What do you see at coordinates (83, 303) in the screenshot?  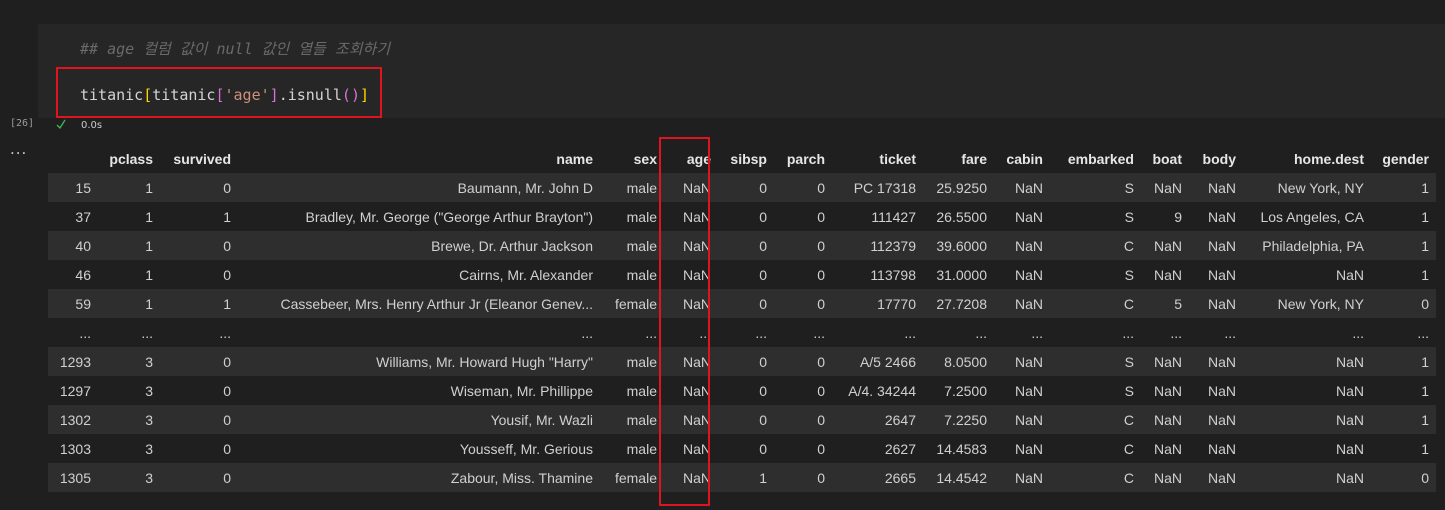 I see `row-index: 59` at bounding box center [83, 303].